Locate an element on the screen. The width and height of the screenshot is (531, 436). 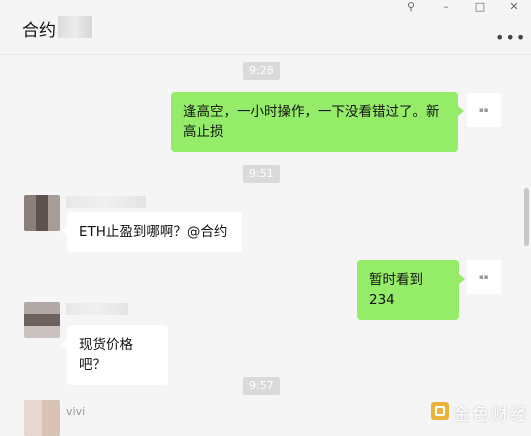
message-bubble-me: 逢高空，一小时操作，一下没看错过了。新高止损 is located at coordinates (317, 122).